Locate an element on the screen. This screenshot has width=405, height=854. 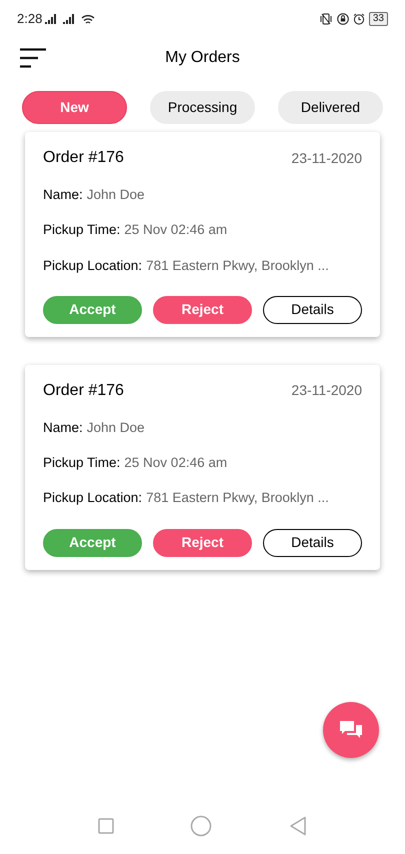
circle-nav-icon is located at coordinates (201, 826).